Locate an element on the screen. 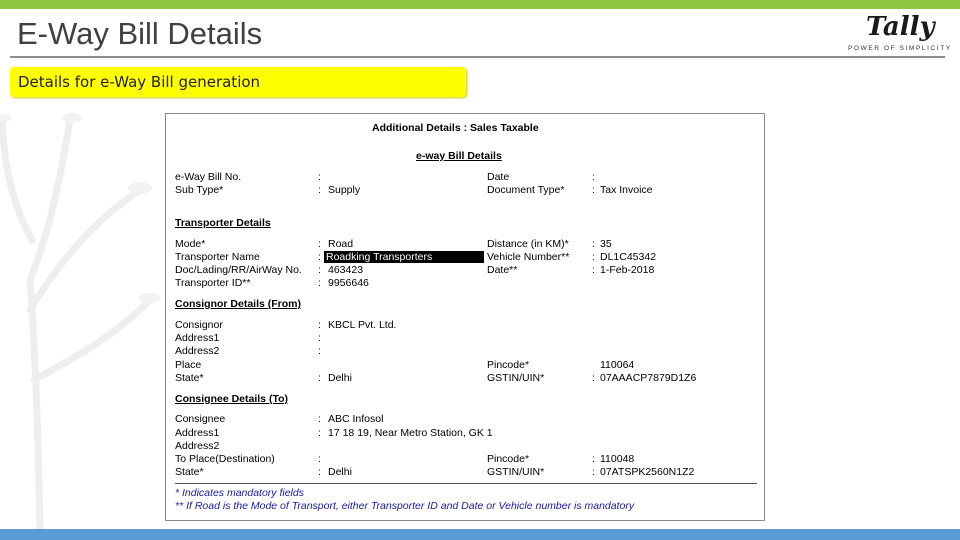 The width and height of the screenshot is (960, 540). consignee-address2-label: Address2 is located at coordinates (197, 446).